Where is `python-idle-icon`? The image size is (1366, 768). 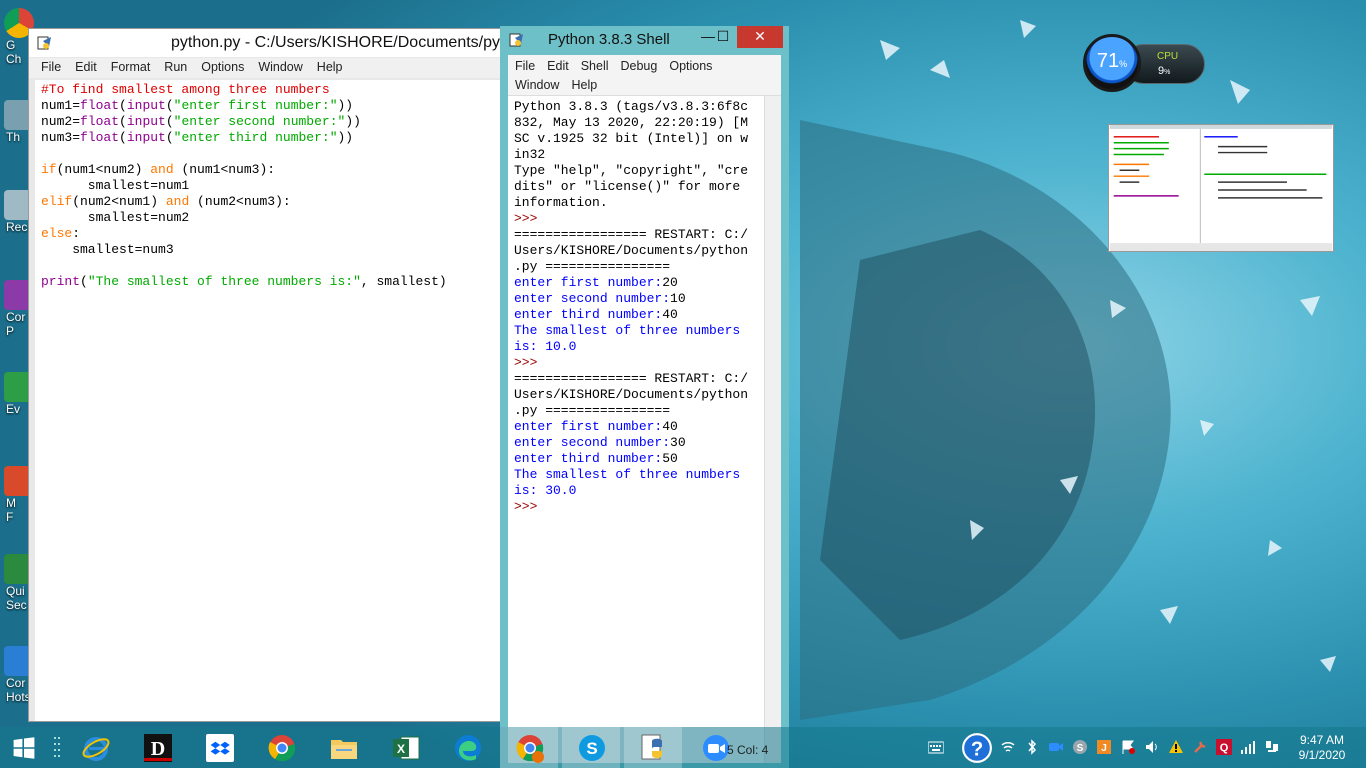
python-idle-icon is located at coordinates (651, 747).